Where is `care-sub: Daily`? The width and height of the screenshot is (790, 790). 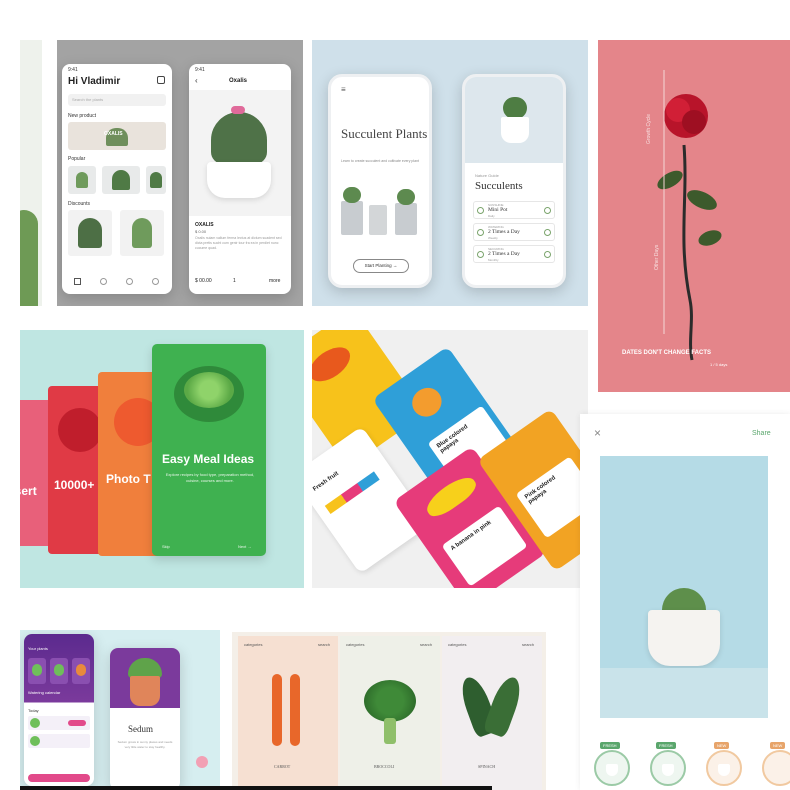
care-sub: Daily is located at coordinates (491, 216).